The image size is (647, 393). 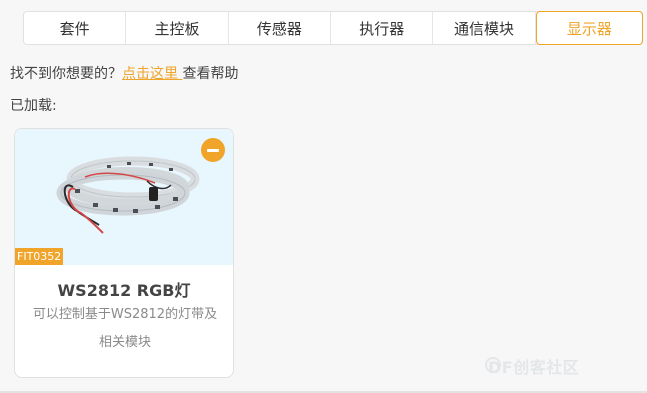 What do you see at coordinates (534, 367) in the screenshot?
I see `watermark: DF创客社区` at bounding box center [534, 367].